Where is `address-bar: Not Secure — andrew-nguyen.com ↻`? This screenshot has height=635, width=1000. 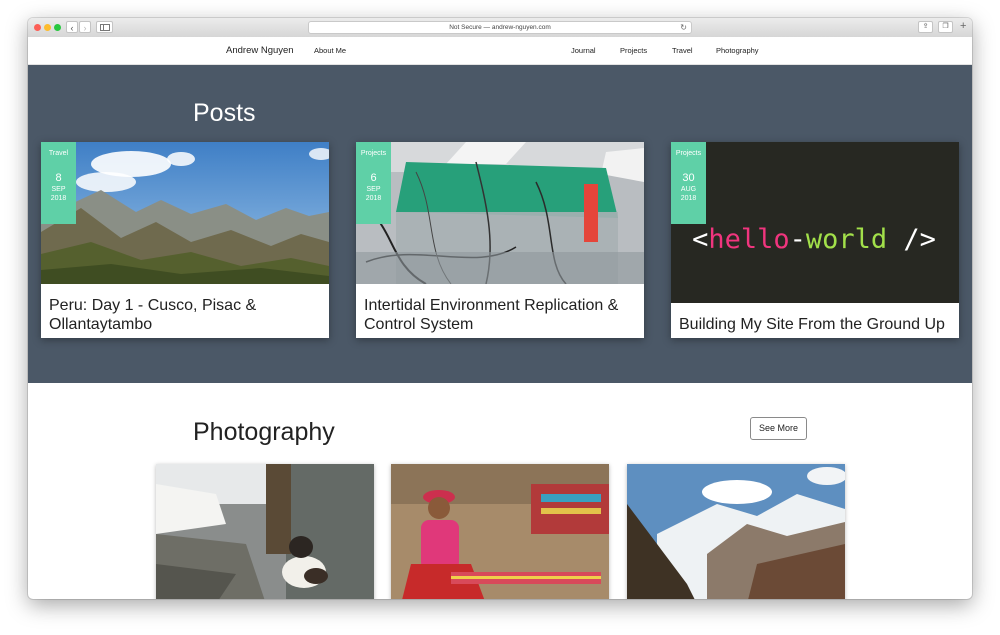
address-bar: Not Secure — andrew-nguyen.com ↻ is located at coordinates (500, 27).